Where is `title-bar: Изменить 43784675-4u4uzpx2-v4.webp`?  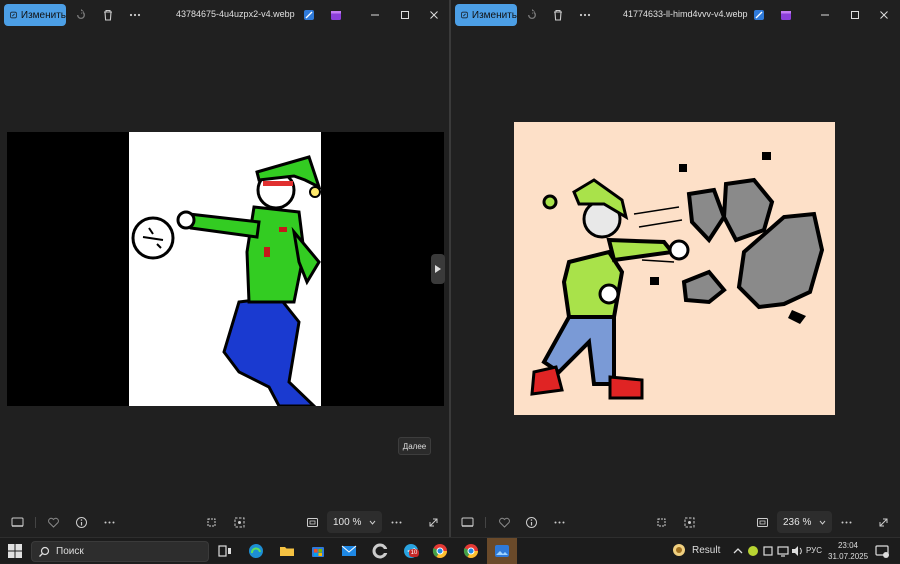 title-bar: Изменить 43784675-4u4uzpx2-v4.webp is located at coordinates (224, 15).